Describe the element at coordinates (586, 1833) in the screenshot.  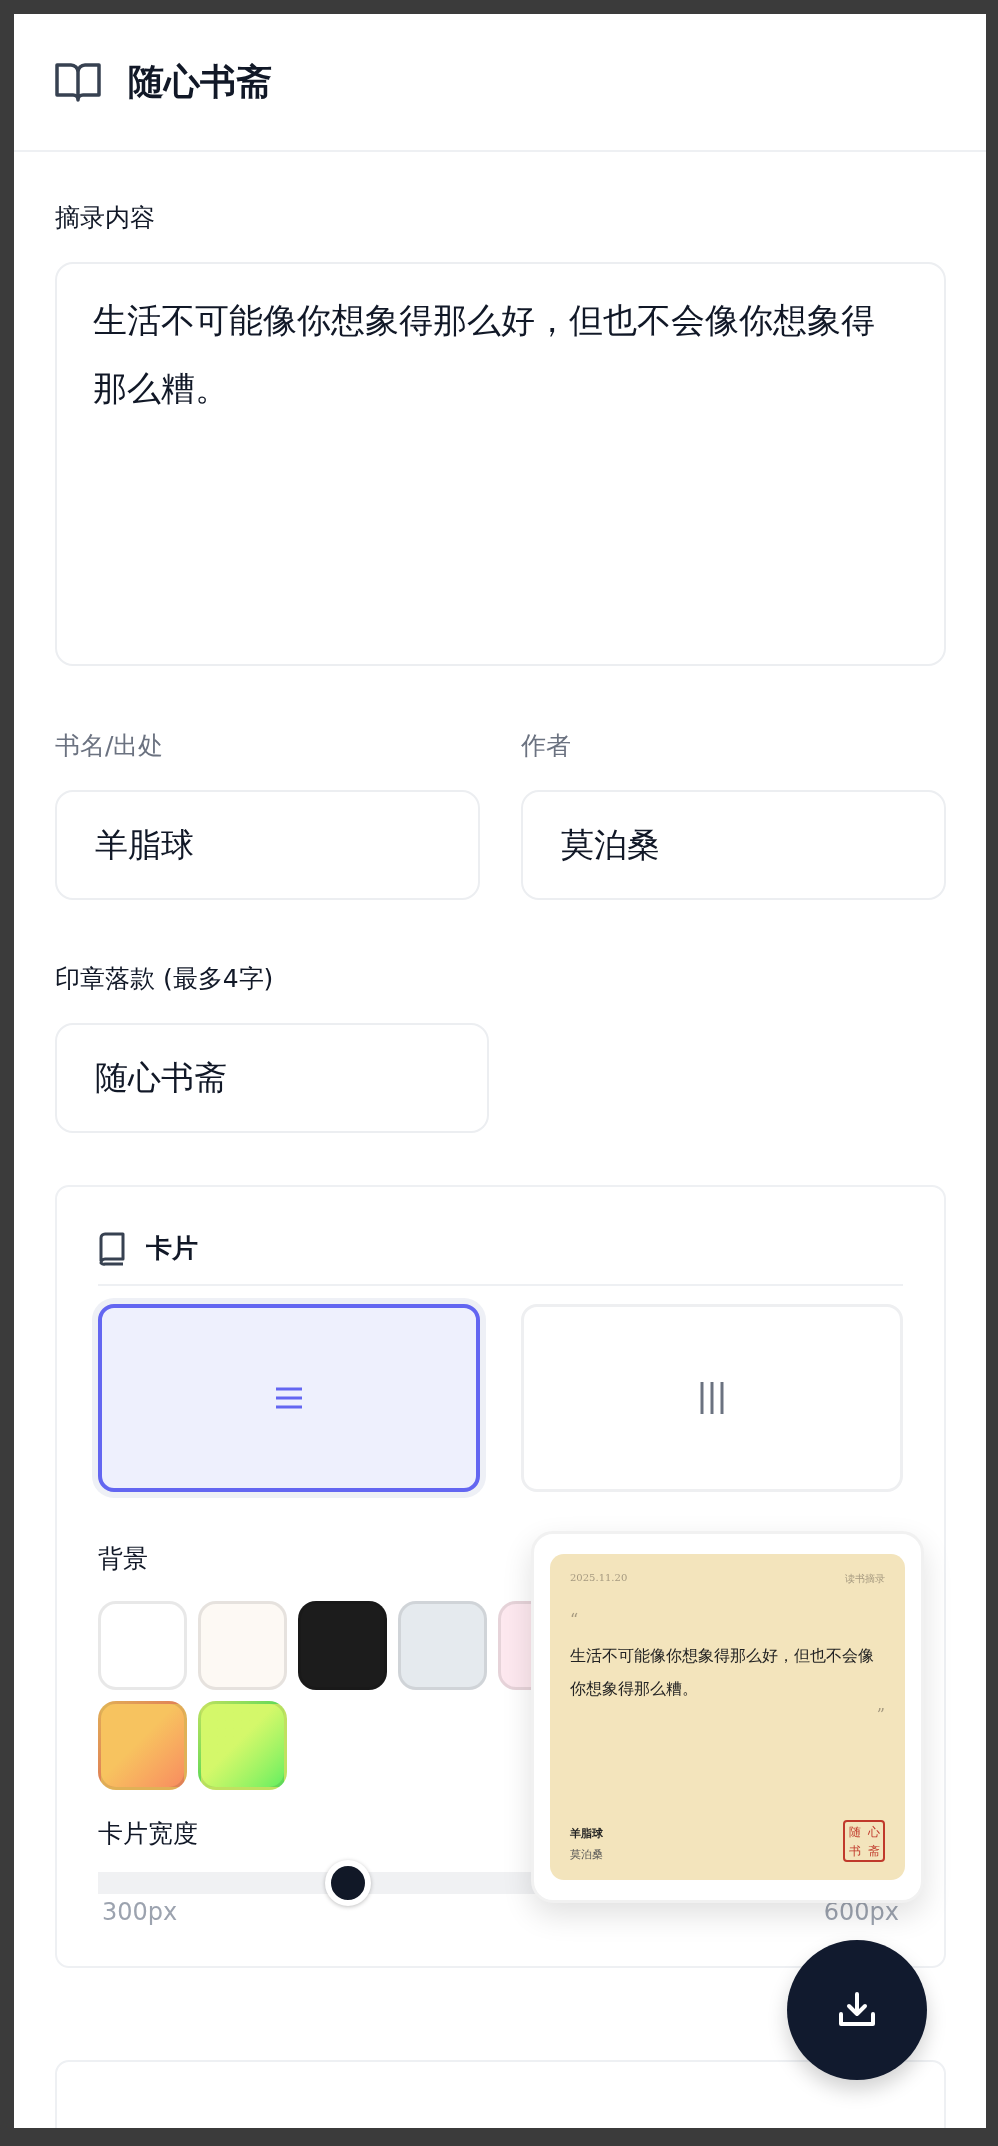
I see `card-book-title: 羊脂球` at that location.